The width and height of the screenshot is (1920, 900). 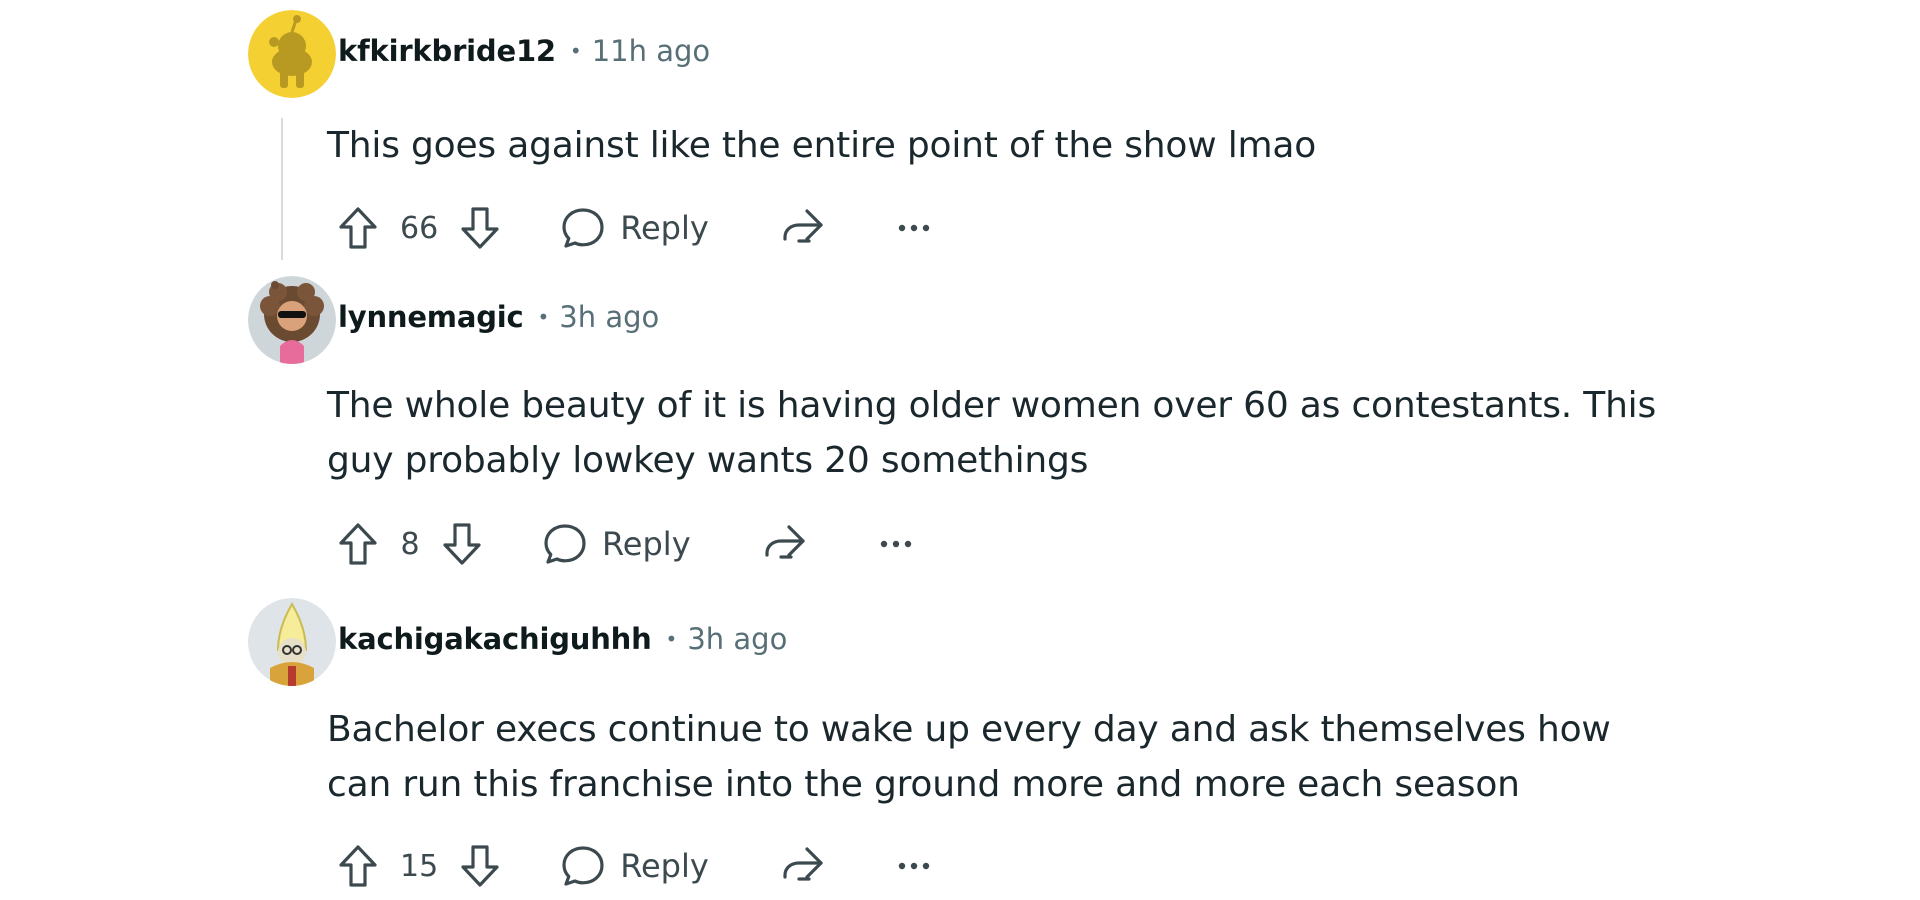 What do you see at coordinates (282, 189) in the screenshot?
I see `thread-line` at bounding box center [282, 189].